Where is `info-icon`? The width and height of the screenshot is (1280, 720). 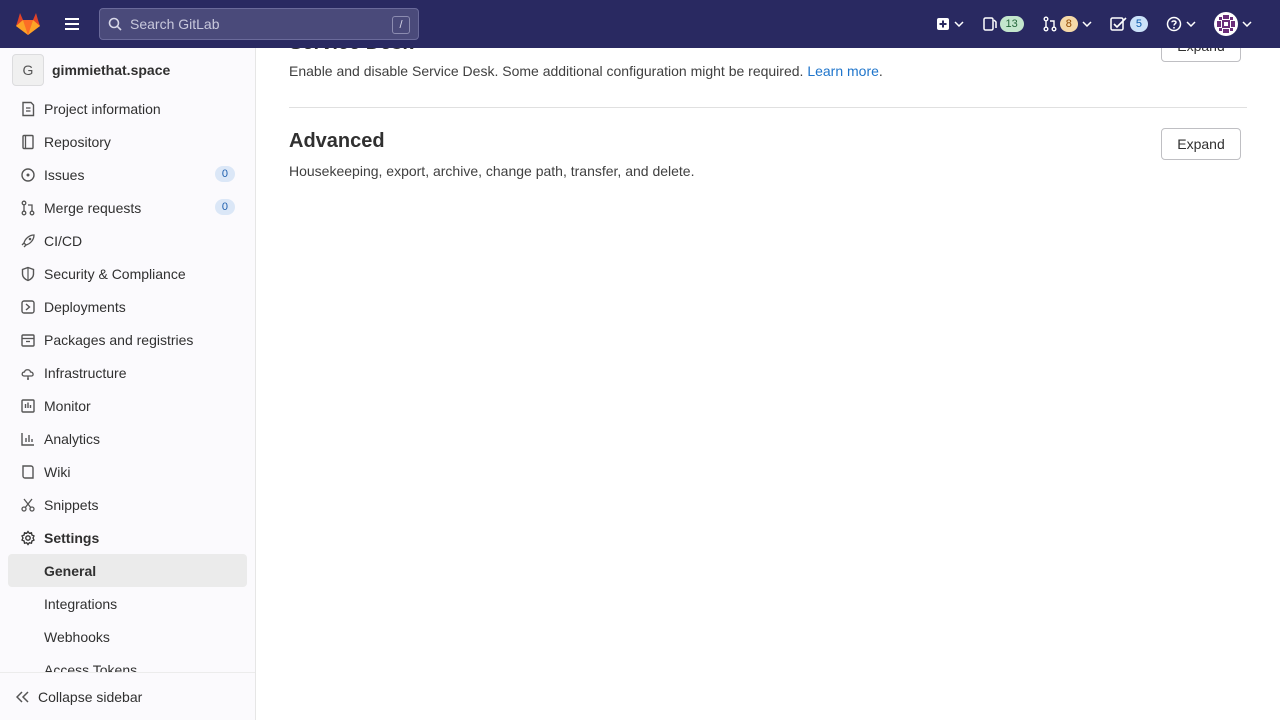
info-icon is located at coordinates (28, 109).